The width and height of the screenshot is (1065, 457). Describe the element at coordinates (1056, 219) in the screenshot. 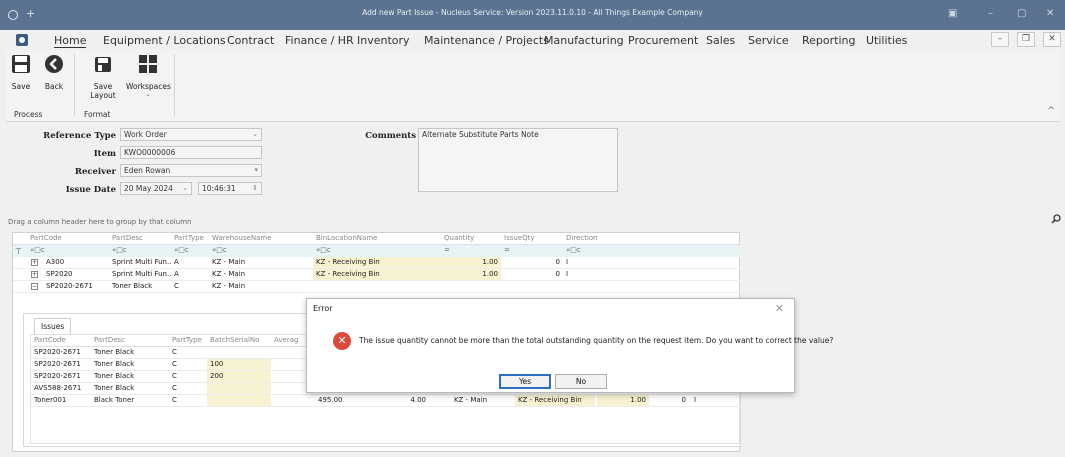

I see `search-icon` at that location.